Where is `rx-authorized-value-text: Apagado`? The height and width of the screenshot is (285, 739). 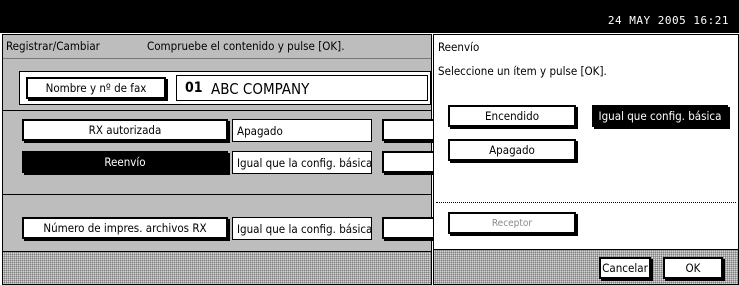 rx-authorized-value-text: Apagado is located at coordinates (260, 130).